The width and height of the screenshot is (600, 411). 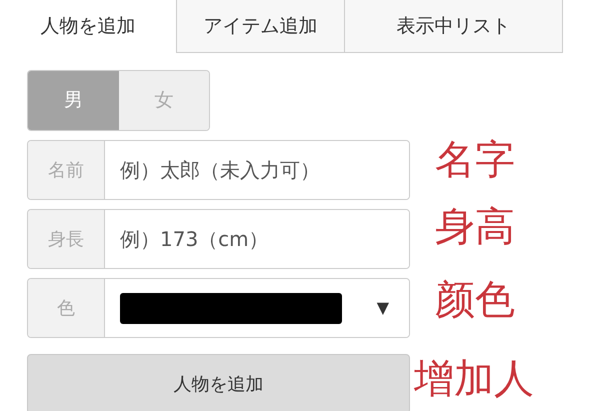 What do you see at coordinates (66, 239) in the screenshot?
I see `field-label: 身長` at bounding box center [66, 239].